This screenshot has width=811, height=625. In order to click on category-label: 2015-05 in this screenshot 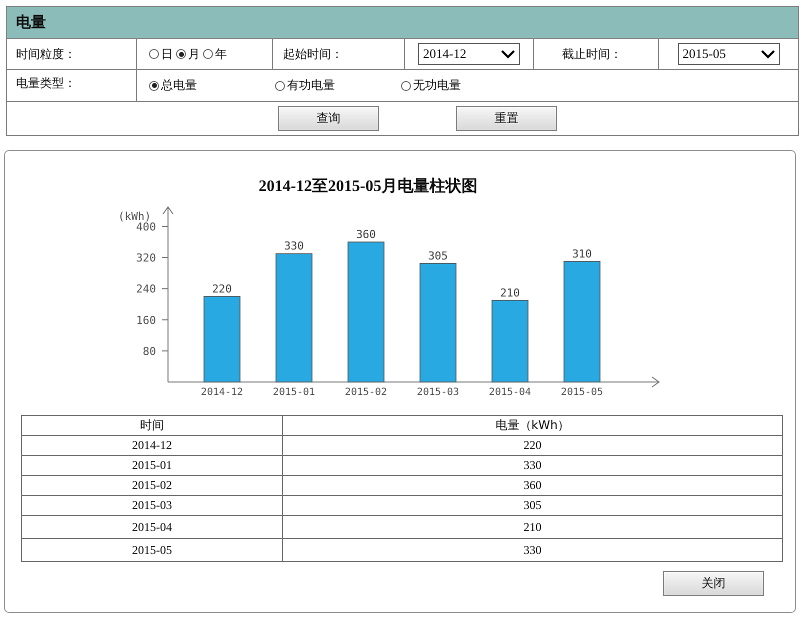, I will do `click(582, 392)`.